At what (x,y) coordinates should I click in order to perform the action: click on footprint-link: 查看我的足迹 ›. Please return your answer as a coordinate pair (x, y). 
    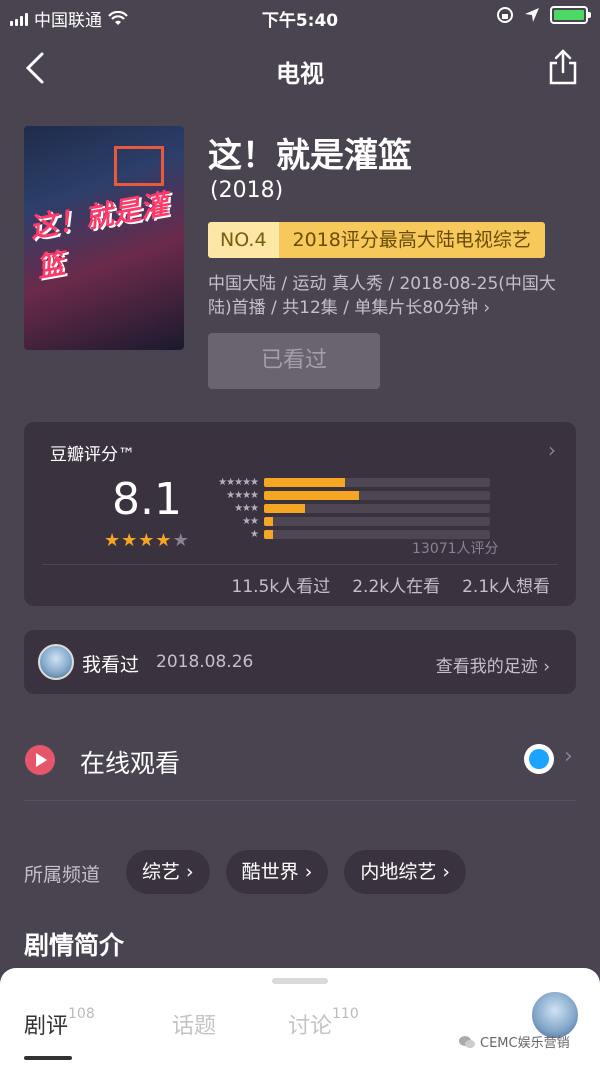
    Looking at the image, I should click on (493, 664).